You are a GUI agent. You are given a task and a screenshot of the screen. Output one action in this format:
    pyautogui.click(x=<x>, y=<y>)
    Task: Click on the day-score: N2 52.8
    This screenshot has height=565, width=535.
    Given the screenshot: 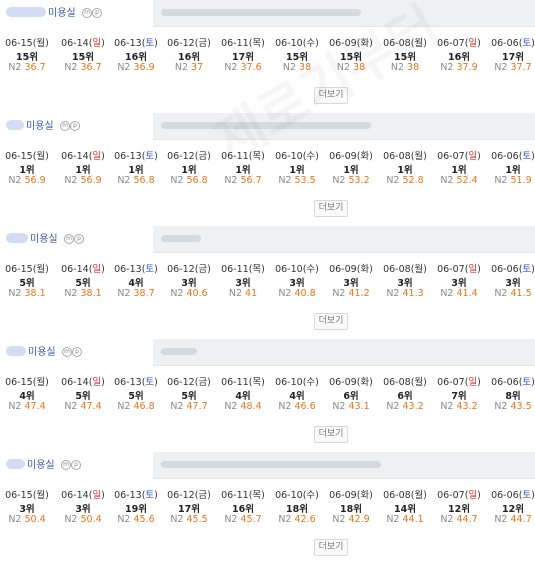 What is the action you would take?
    pyautogui.click(x=405, y=180)
    